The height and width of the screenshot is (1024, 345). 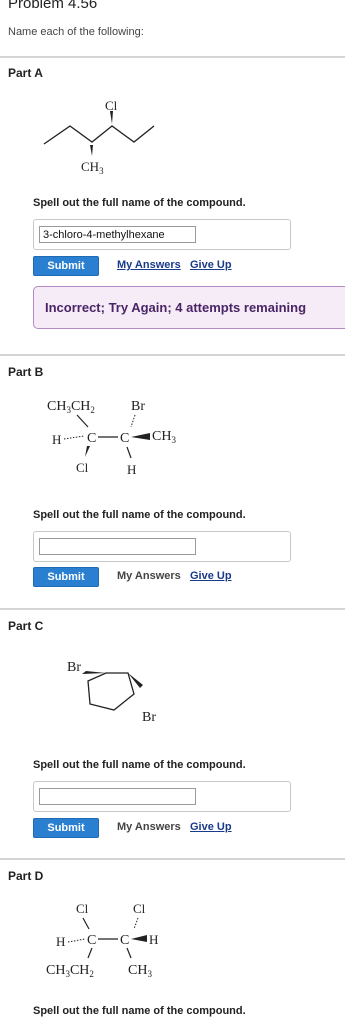 I want to click on part-c-br1-label: Br, so click(x=74, y=667).